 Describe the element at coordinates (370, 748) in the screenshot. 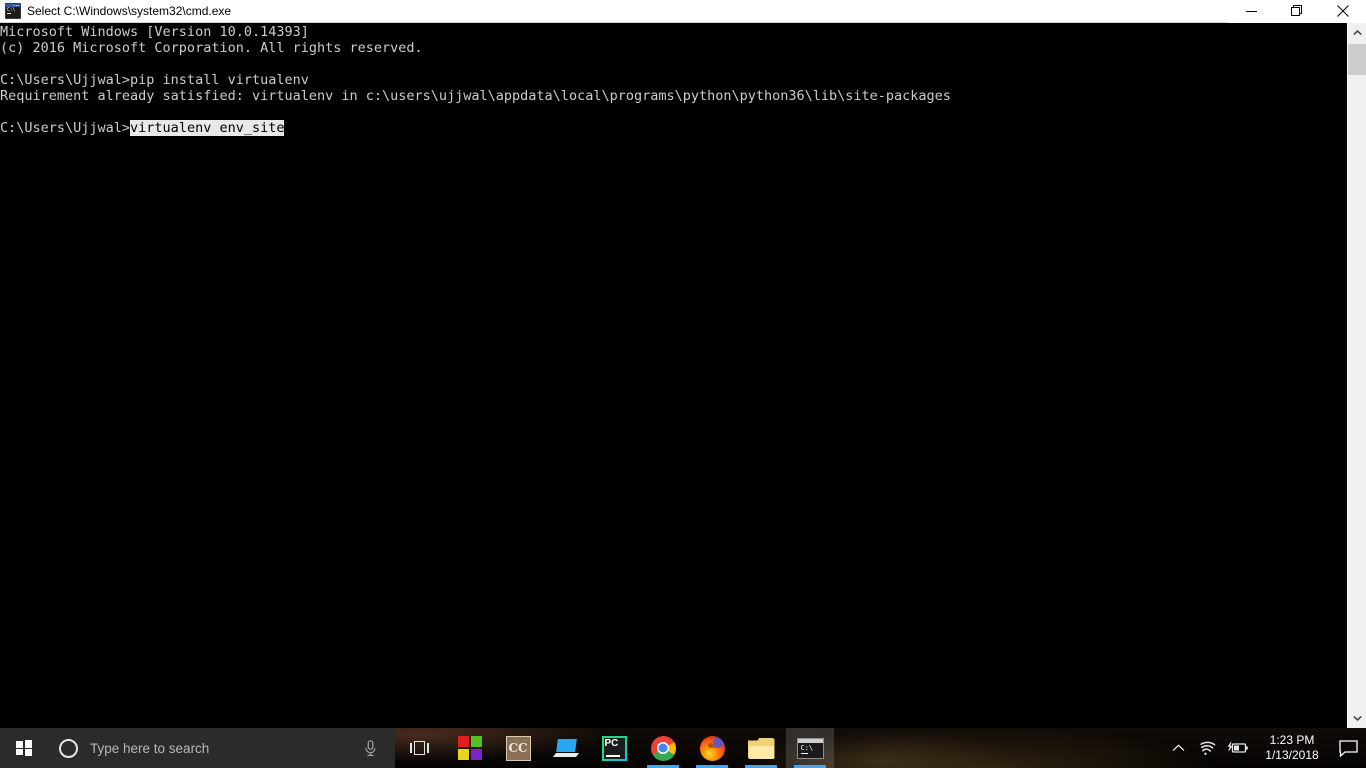

I see `microphone-icon` at that location.